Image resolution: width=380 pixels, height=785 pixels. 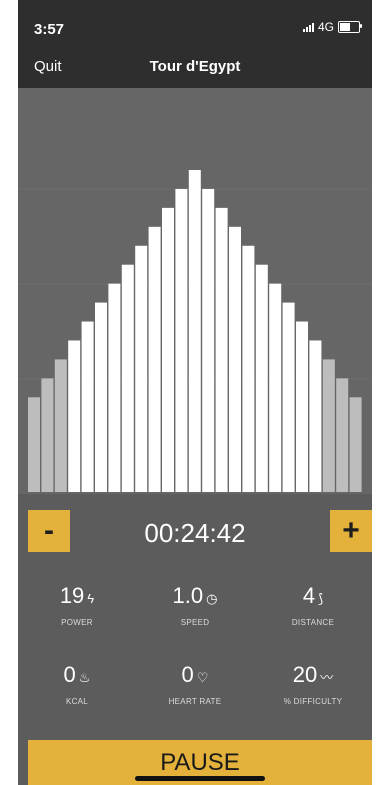 What do you see at coordinates (195, 622) in the screenshot?
I see `stat-label: SPEED` at bounding box center [195, 622].